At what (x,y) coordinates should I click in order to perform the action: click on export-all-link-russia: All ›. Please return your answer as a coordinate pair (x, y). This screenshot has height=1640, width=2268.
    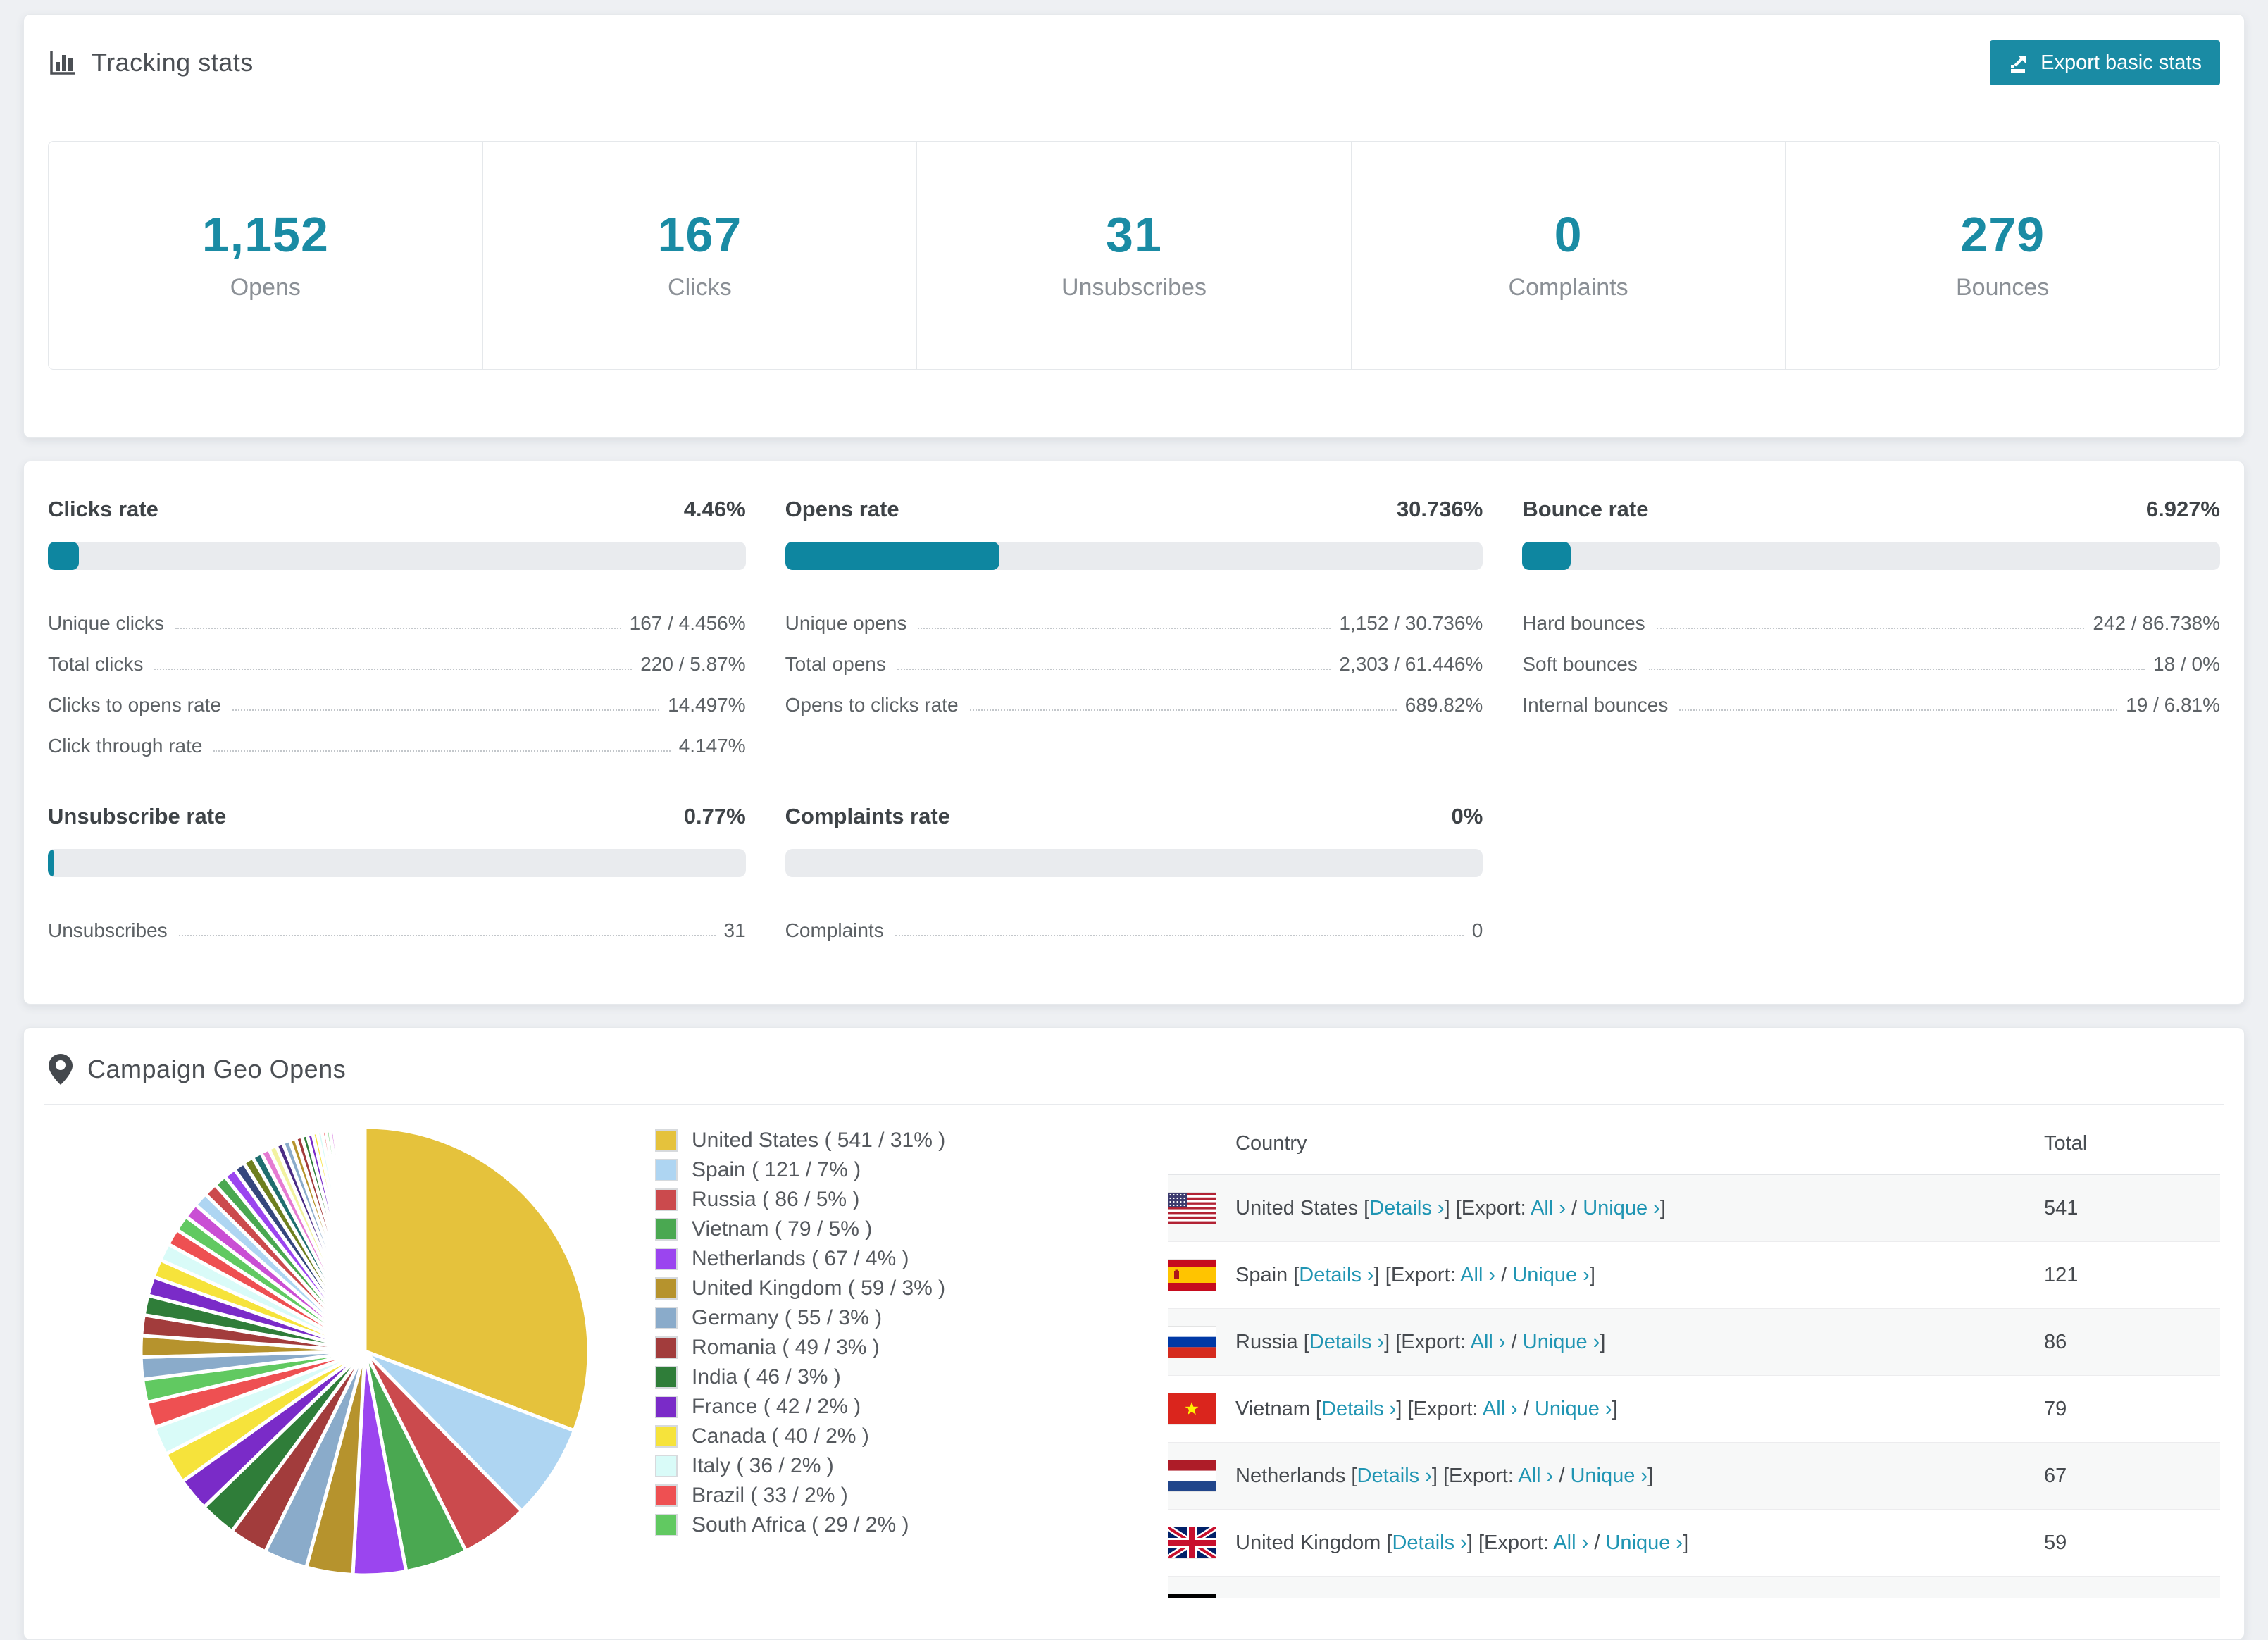
    Looking at the image, I should click on (1489, 1342).